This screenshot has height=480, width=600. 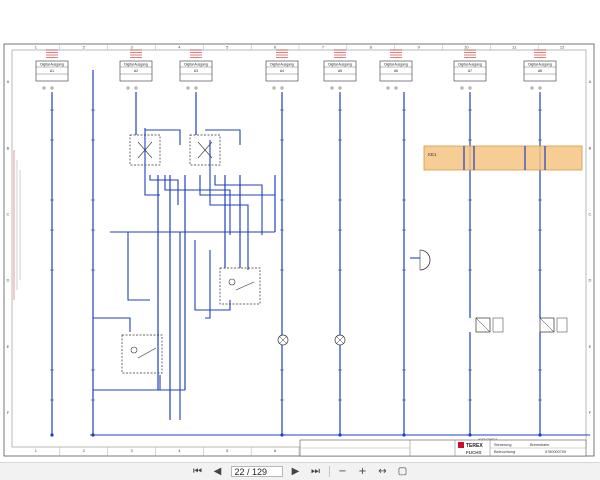 I want to click on row-letter-left: C, so click(x=8, y=213).